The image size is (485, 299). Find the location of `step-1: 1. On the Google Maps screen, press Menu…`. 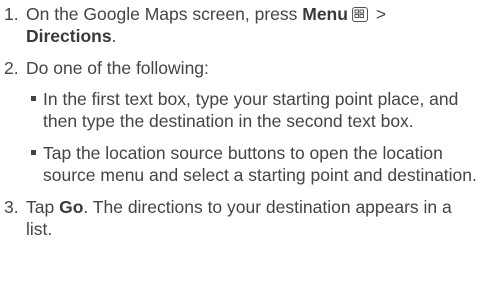

step-1: 1. On the Google Maps screen, press Menu… is located at coordinates (242, 25).